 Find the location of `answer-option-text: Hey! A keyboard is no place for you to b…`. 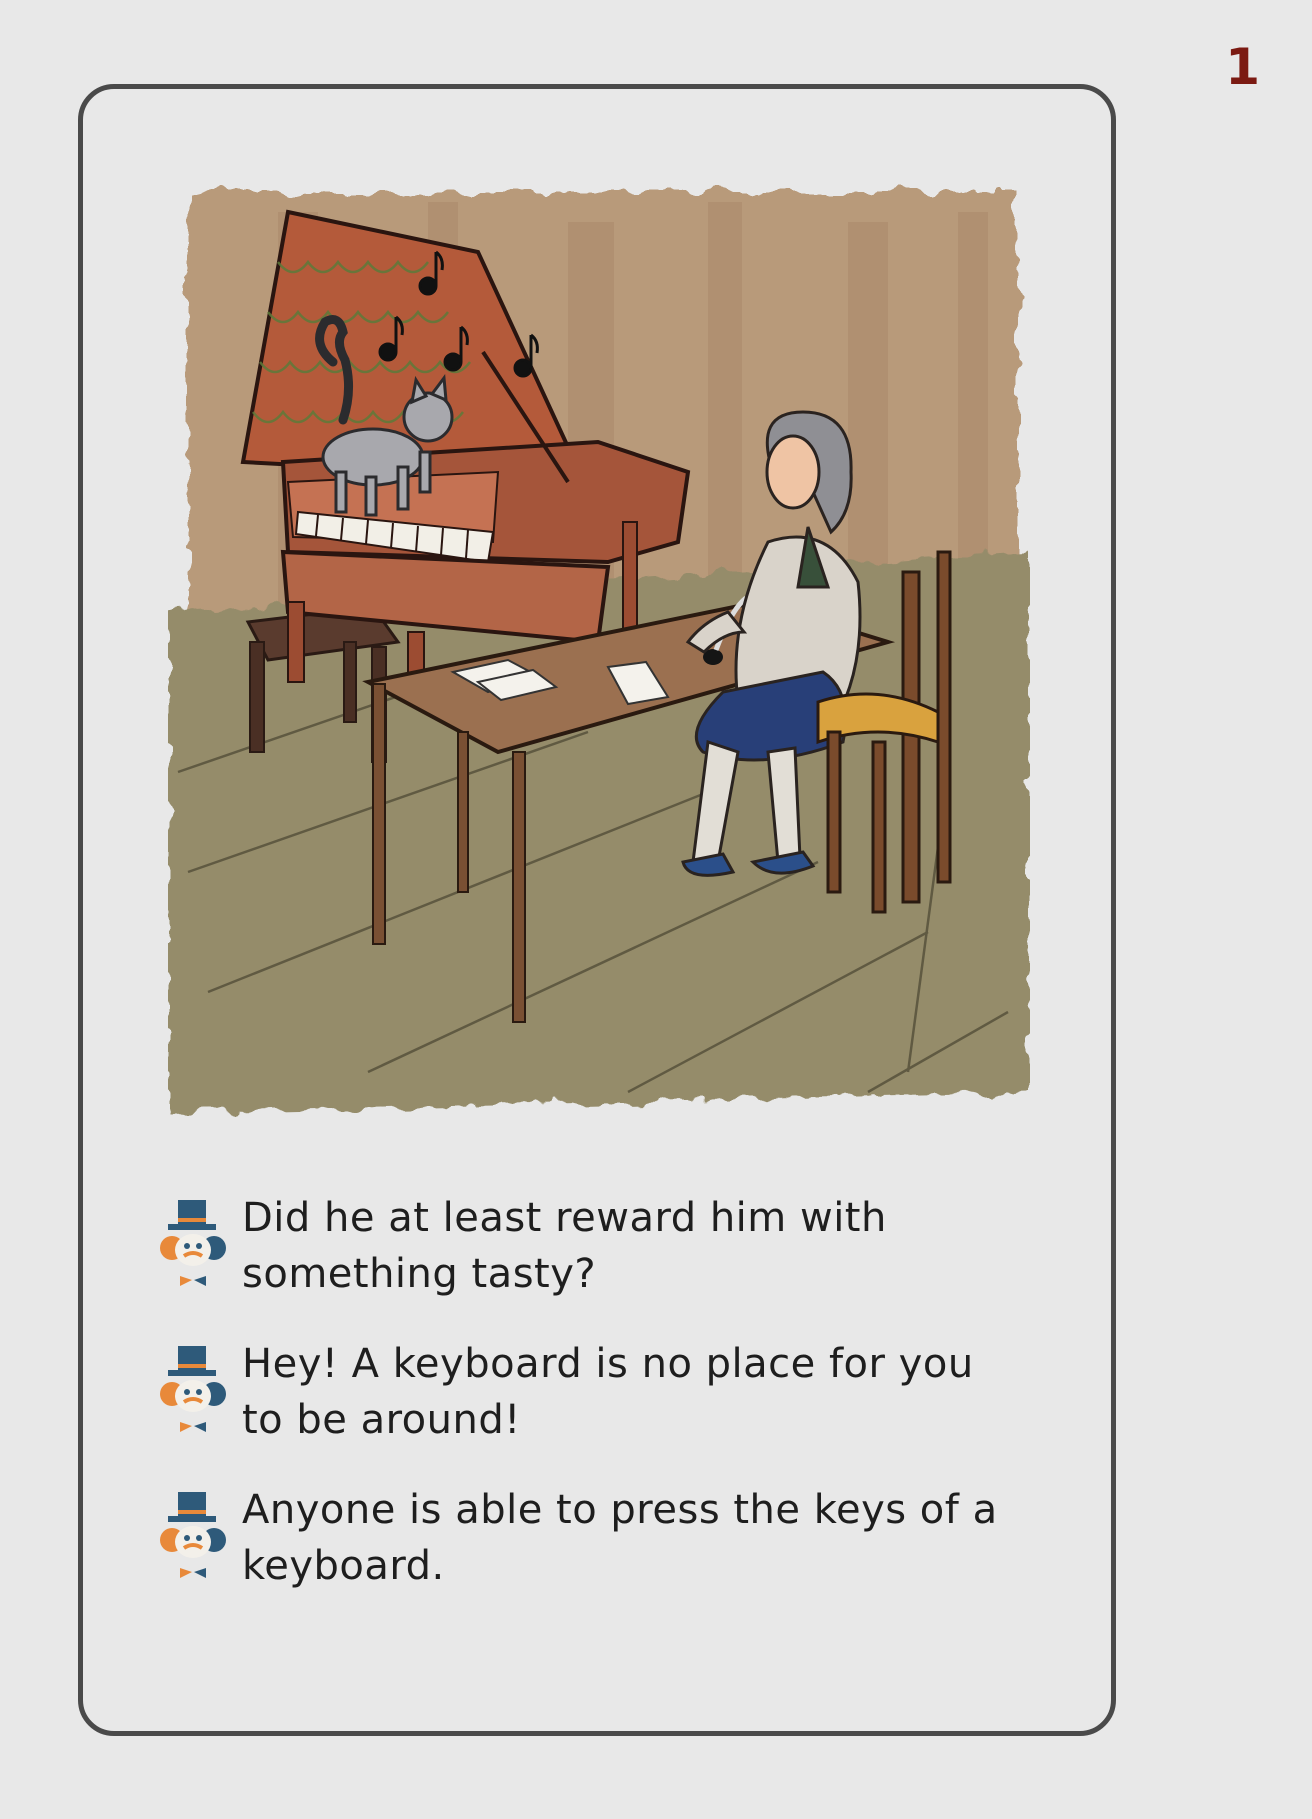

answer-option-text: Hey! A keyboard is no place for you to b… is located at coordinates (608, 1392).